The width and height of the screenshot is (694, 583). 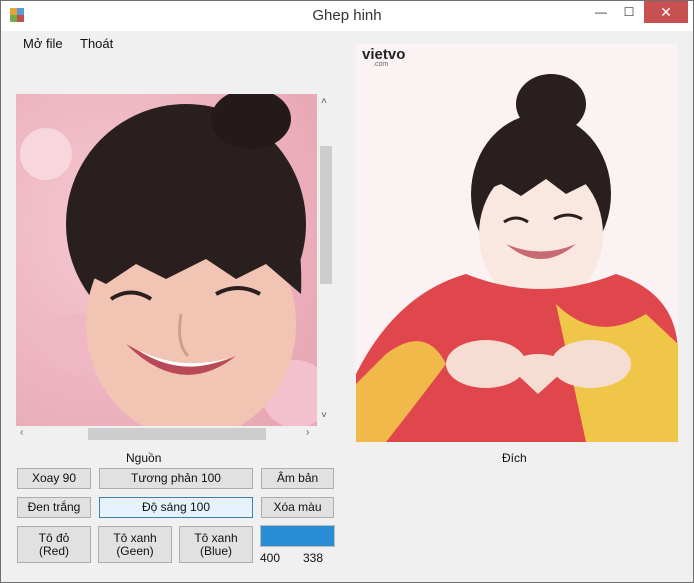 What do you see at coordinates (177, 434) in the screenshot?
I see `source-horizontal-scroll-thumb` at bounding box center [177, 434].